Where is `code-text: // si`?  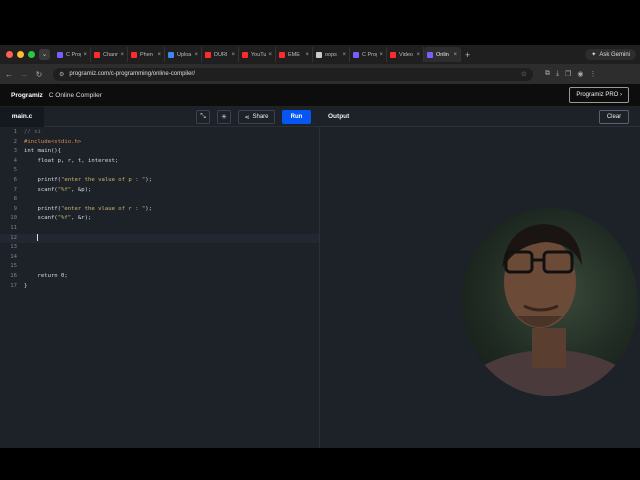
code-text: // si is located at coordinates (32, 133).